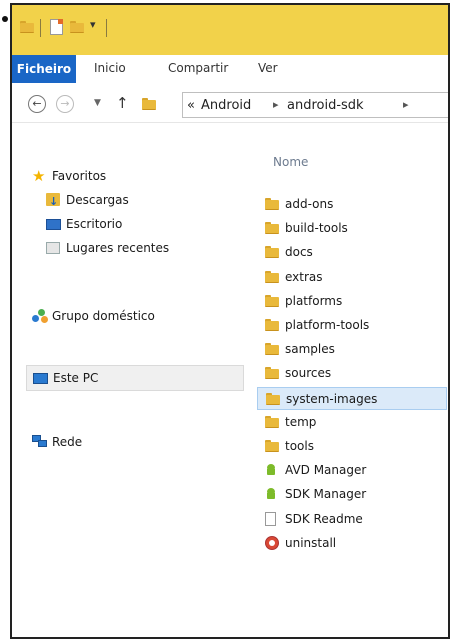  What do you see at coordinates (326, 494) in the screenshot?
I see `file-name: SDK Manager` at bounding box center [326, 494].